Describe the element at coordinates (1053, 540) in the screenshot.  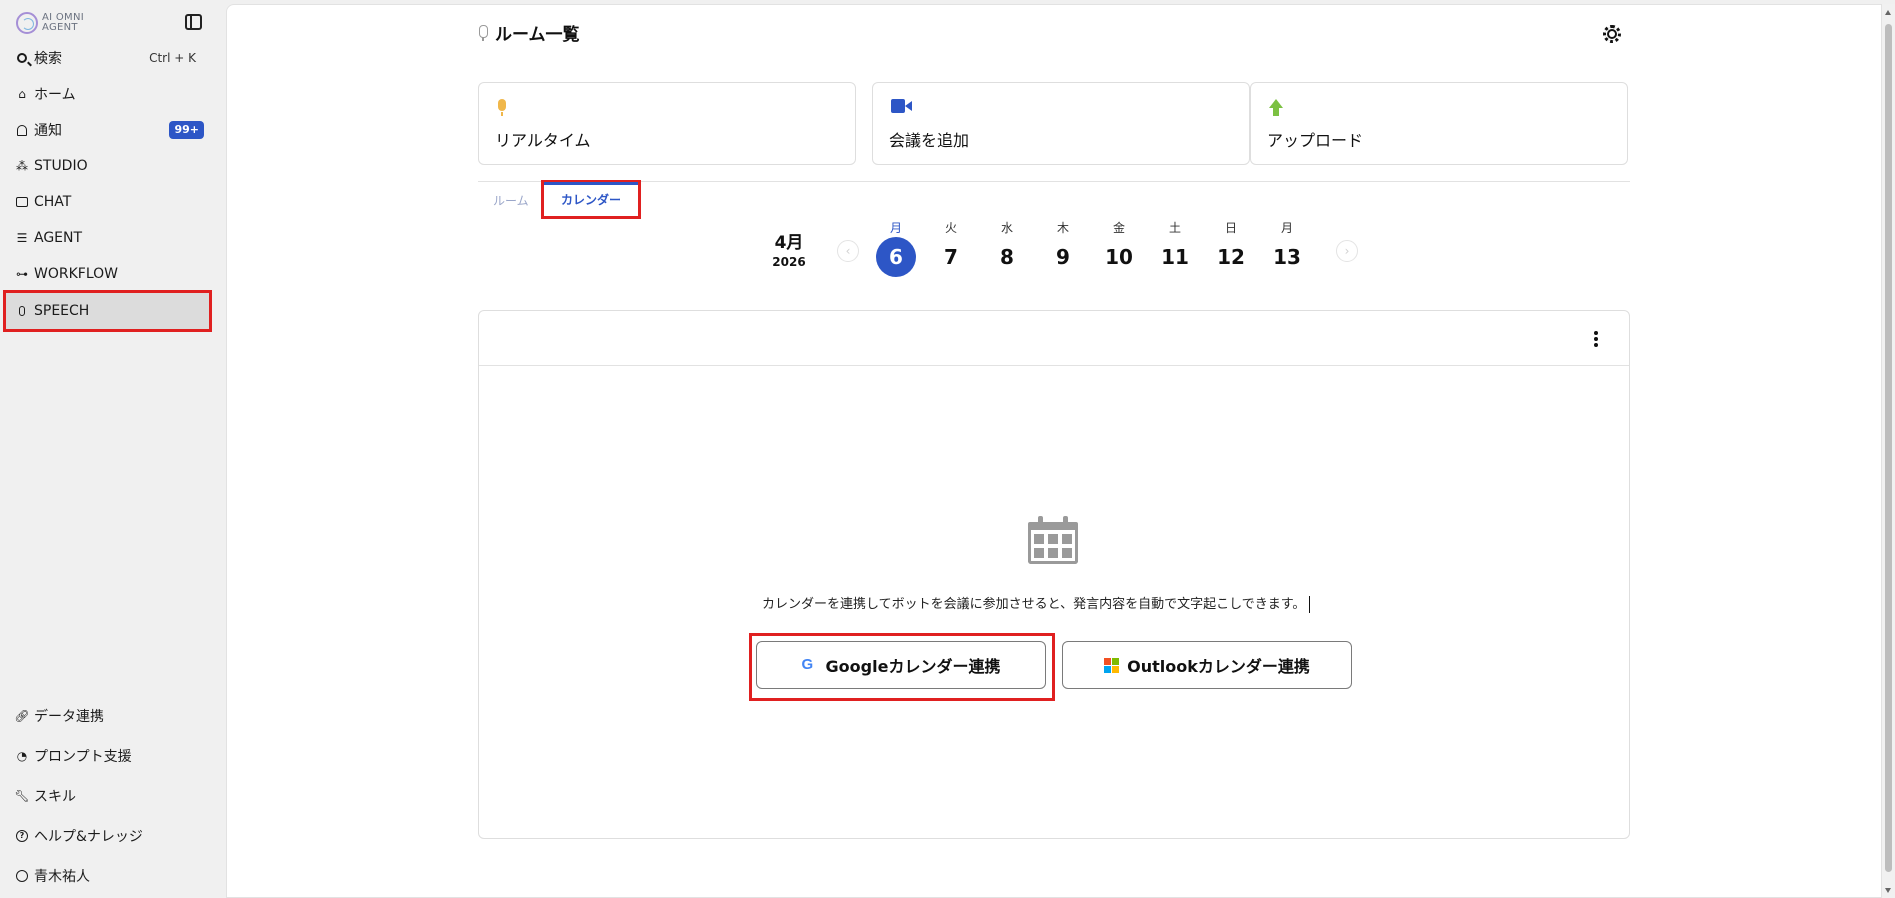
I see `calendar-icon` at that location.